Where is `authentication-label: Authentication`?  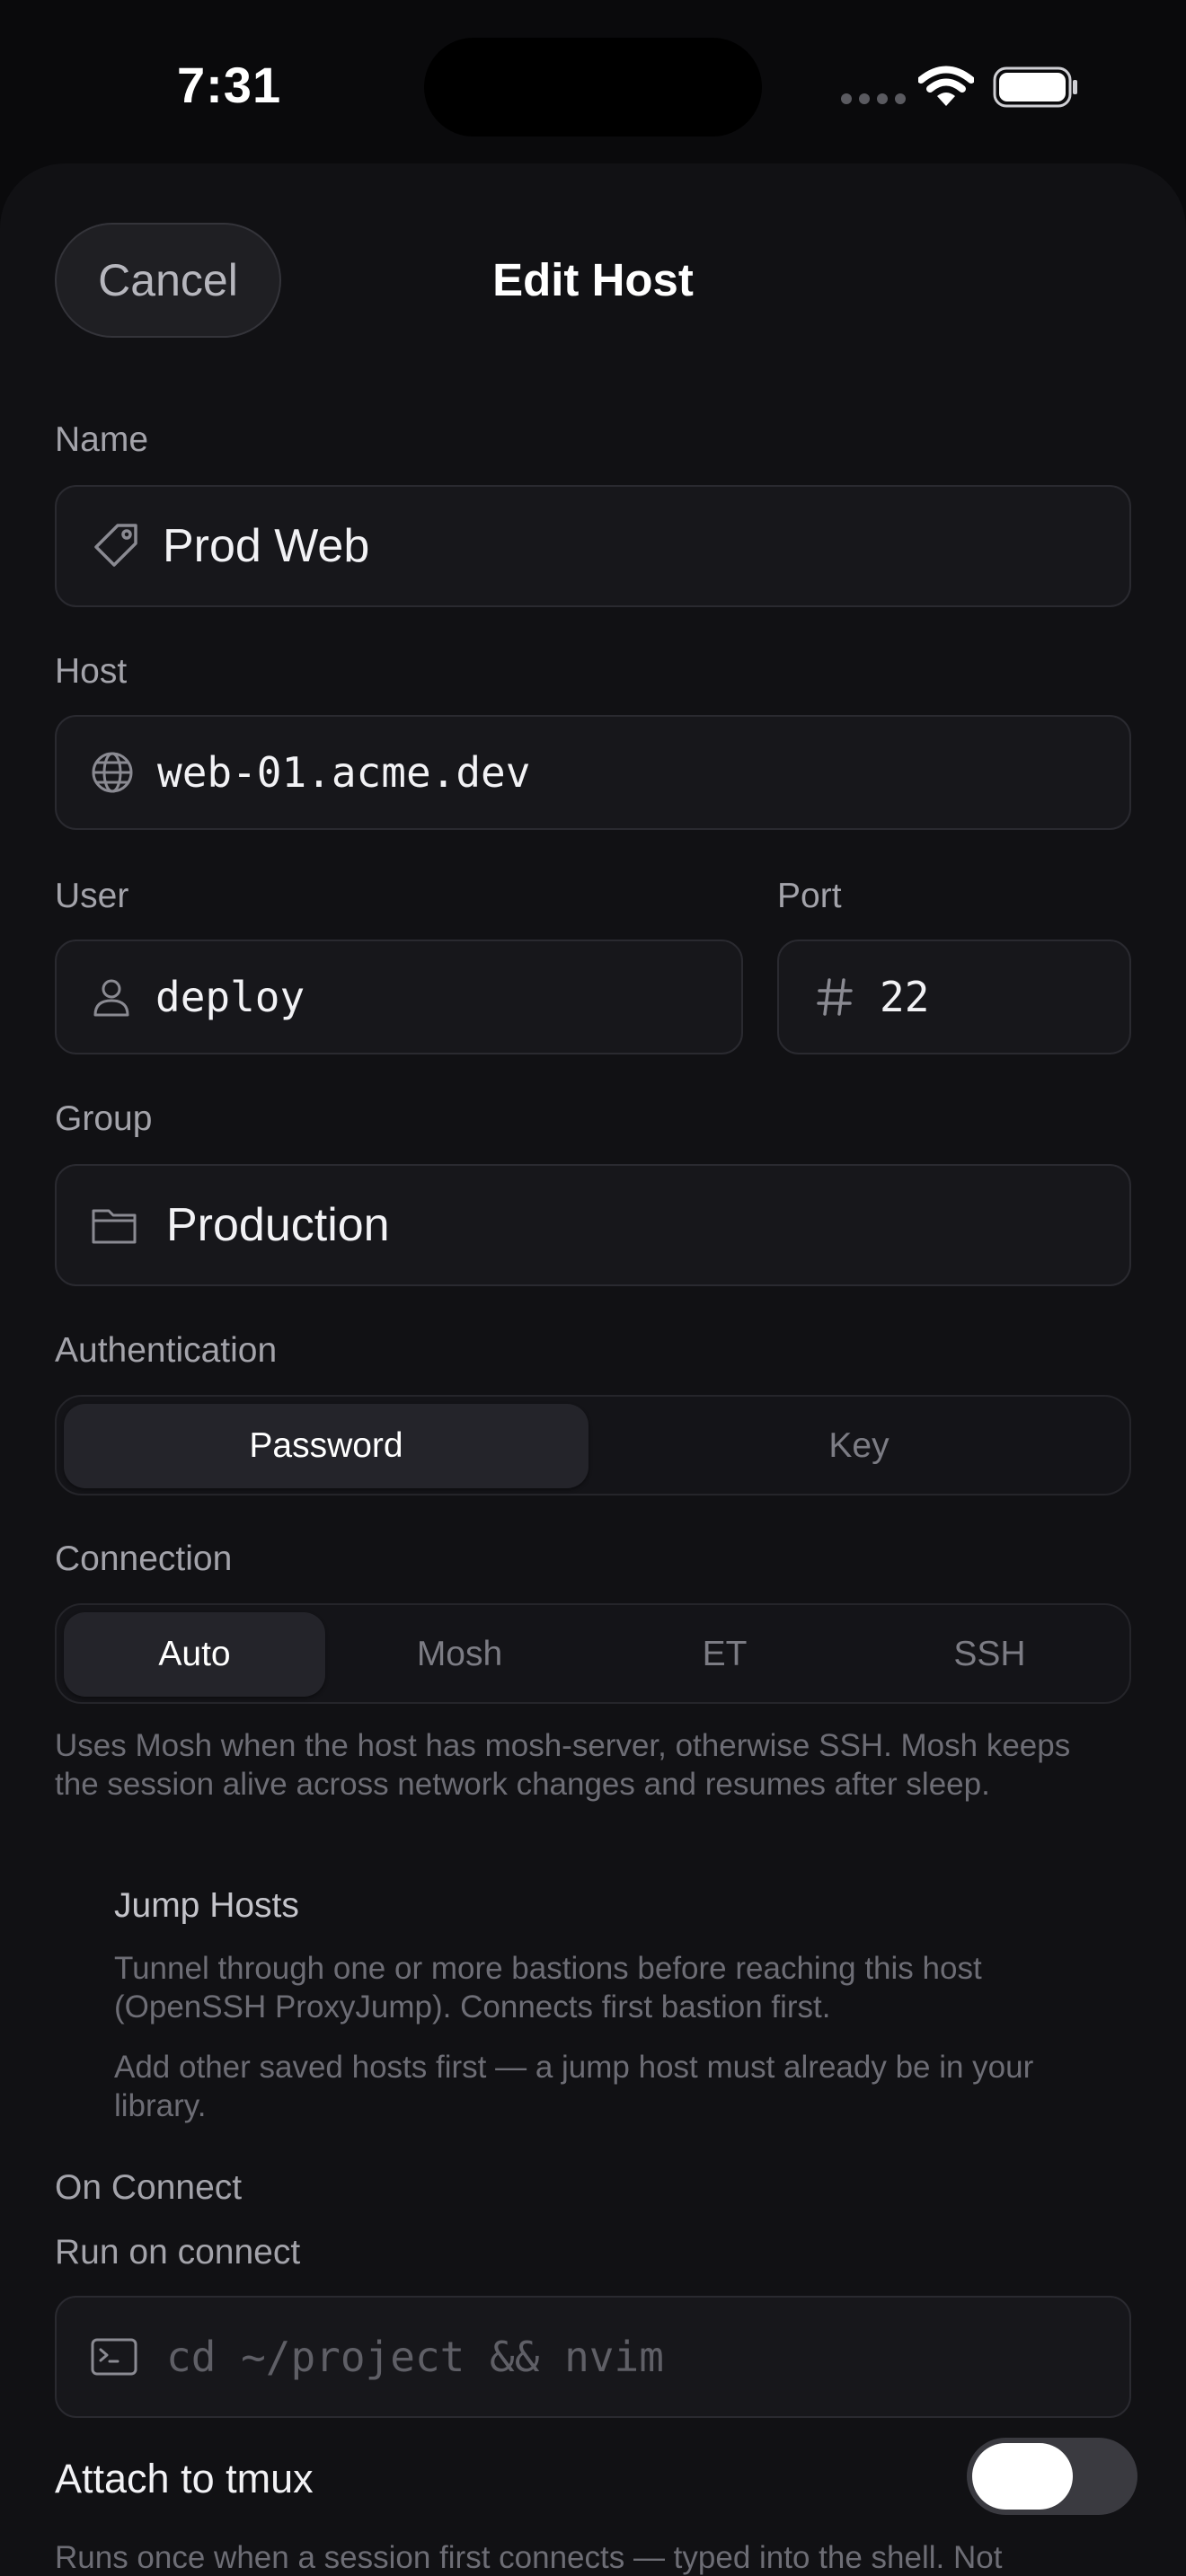 authentication-label: Authentication is located at coordinates (166, 1350).